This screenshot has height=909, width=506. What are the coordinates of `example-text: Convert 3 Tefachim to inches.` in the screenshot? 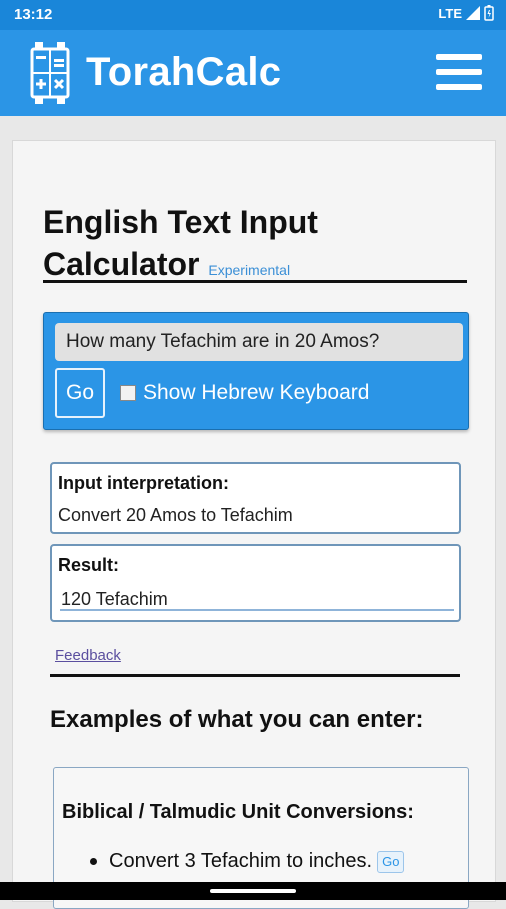 It's located at (241, 861).